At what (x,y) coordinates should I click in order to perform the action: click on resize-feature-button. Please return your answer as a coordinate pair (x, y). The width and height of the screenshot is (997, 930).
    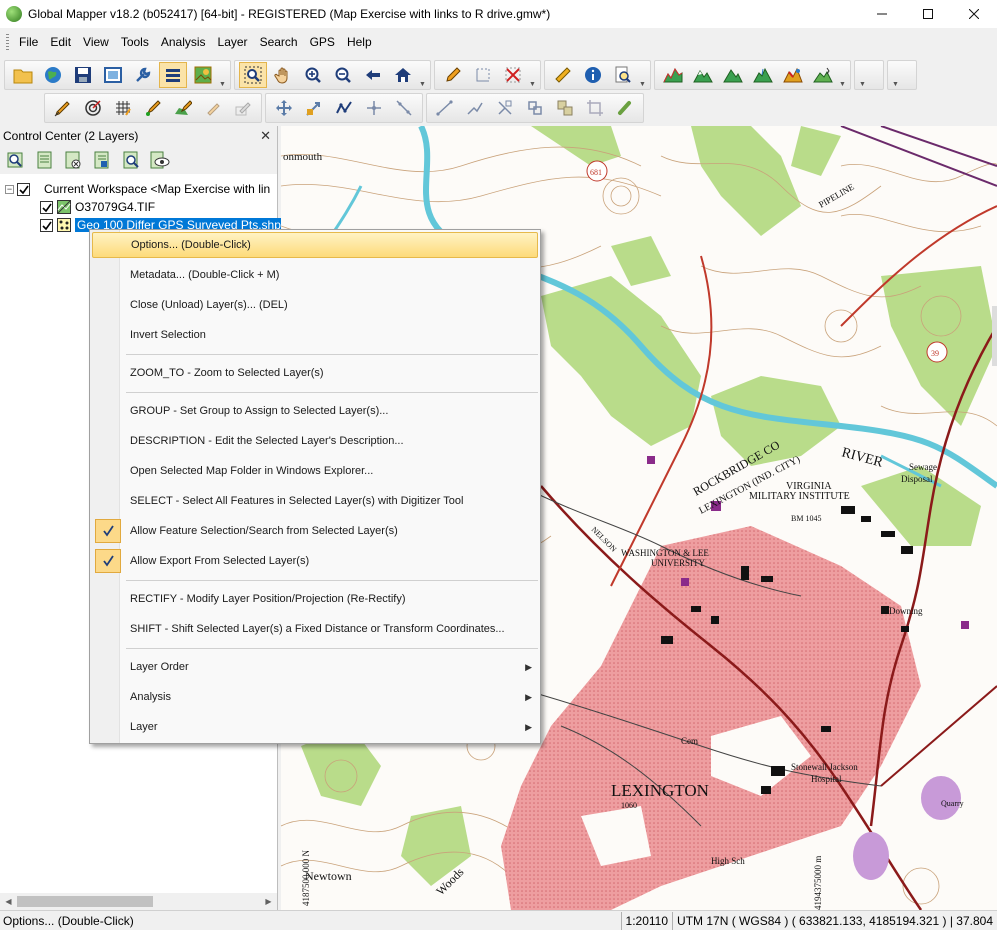
    Looking at the image, I should click on (314, 108).